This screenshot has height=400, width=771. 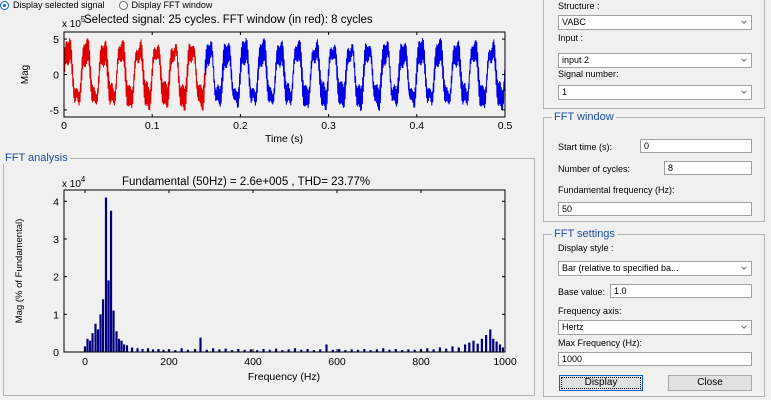 I want to click on fft-x-tick-label: 800, so click(x=421, y=362).